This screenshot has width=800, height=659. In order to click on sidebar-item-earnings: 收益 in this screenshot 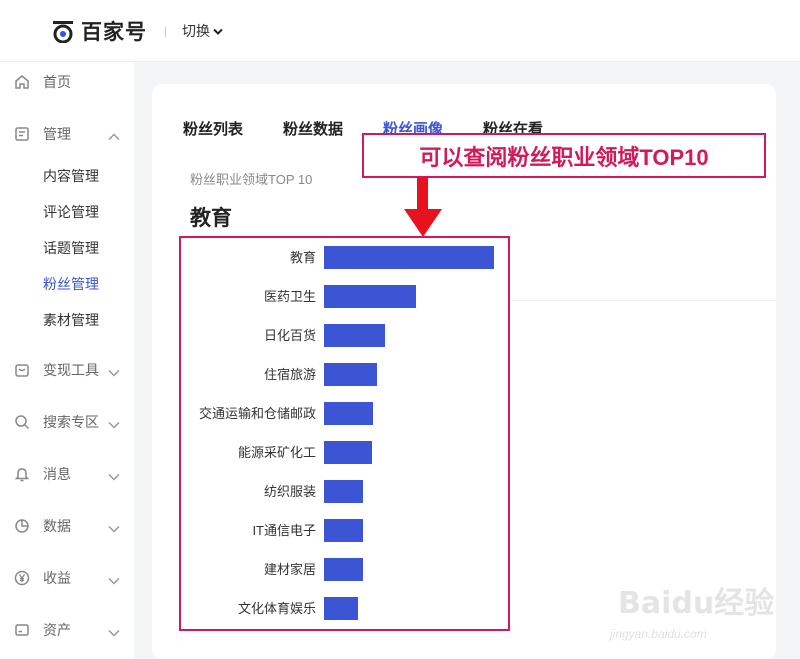, I will do `click(70, 578)`.